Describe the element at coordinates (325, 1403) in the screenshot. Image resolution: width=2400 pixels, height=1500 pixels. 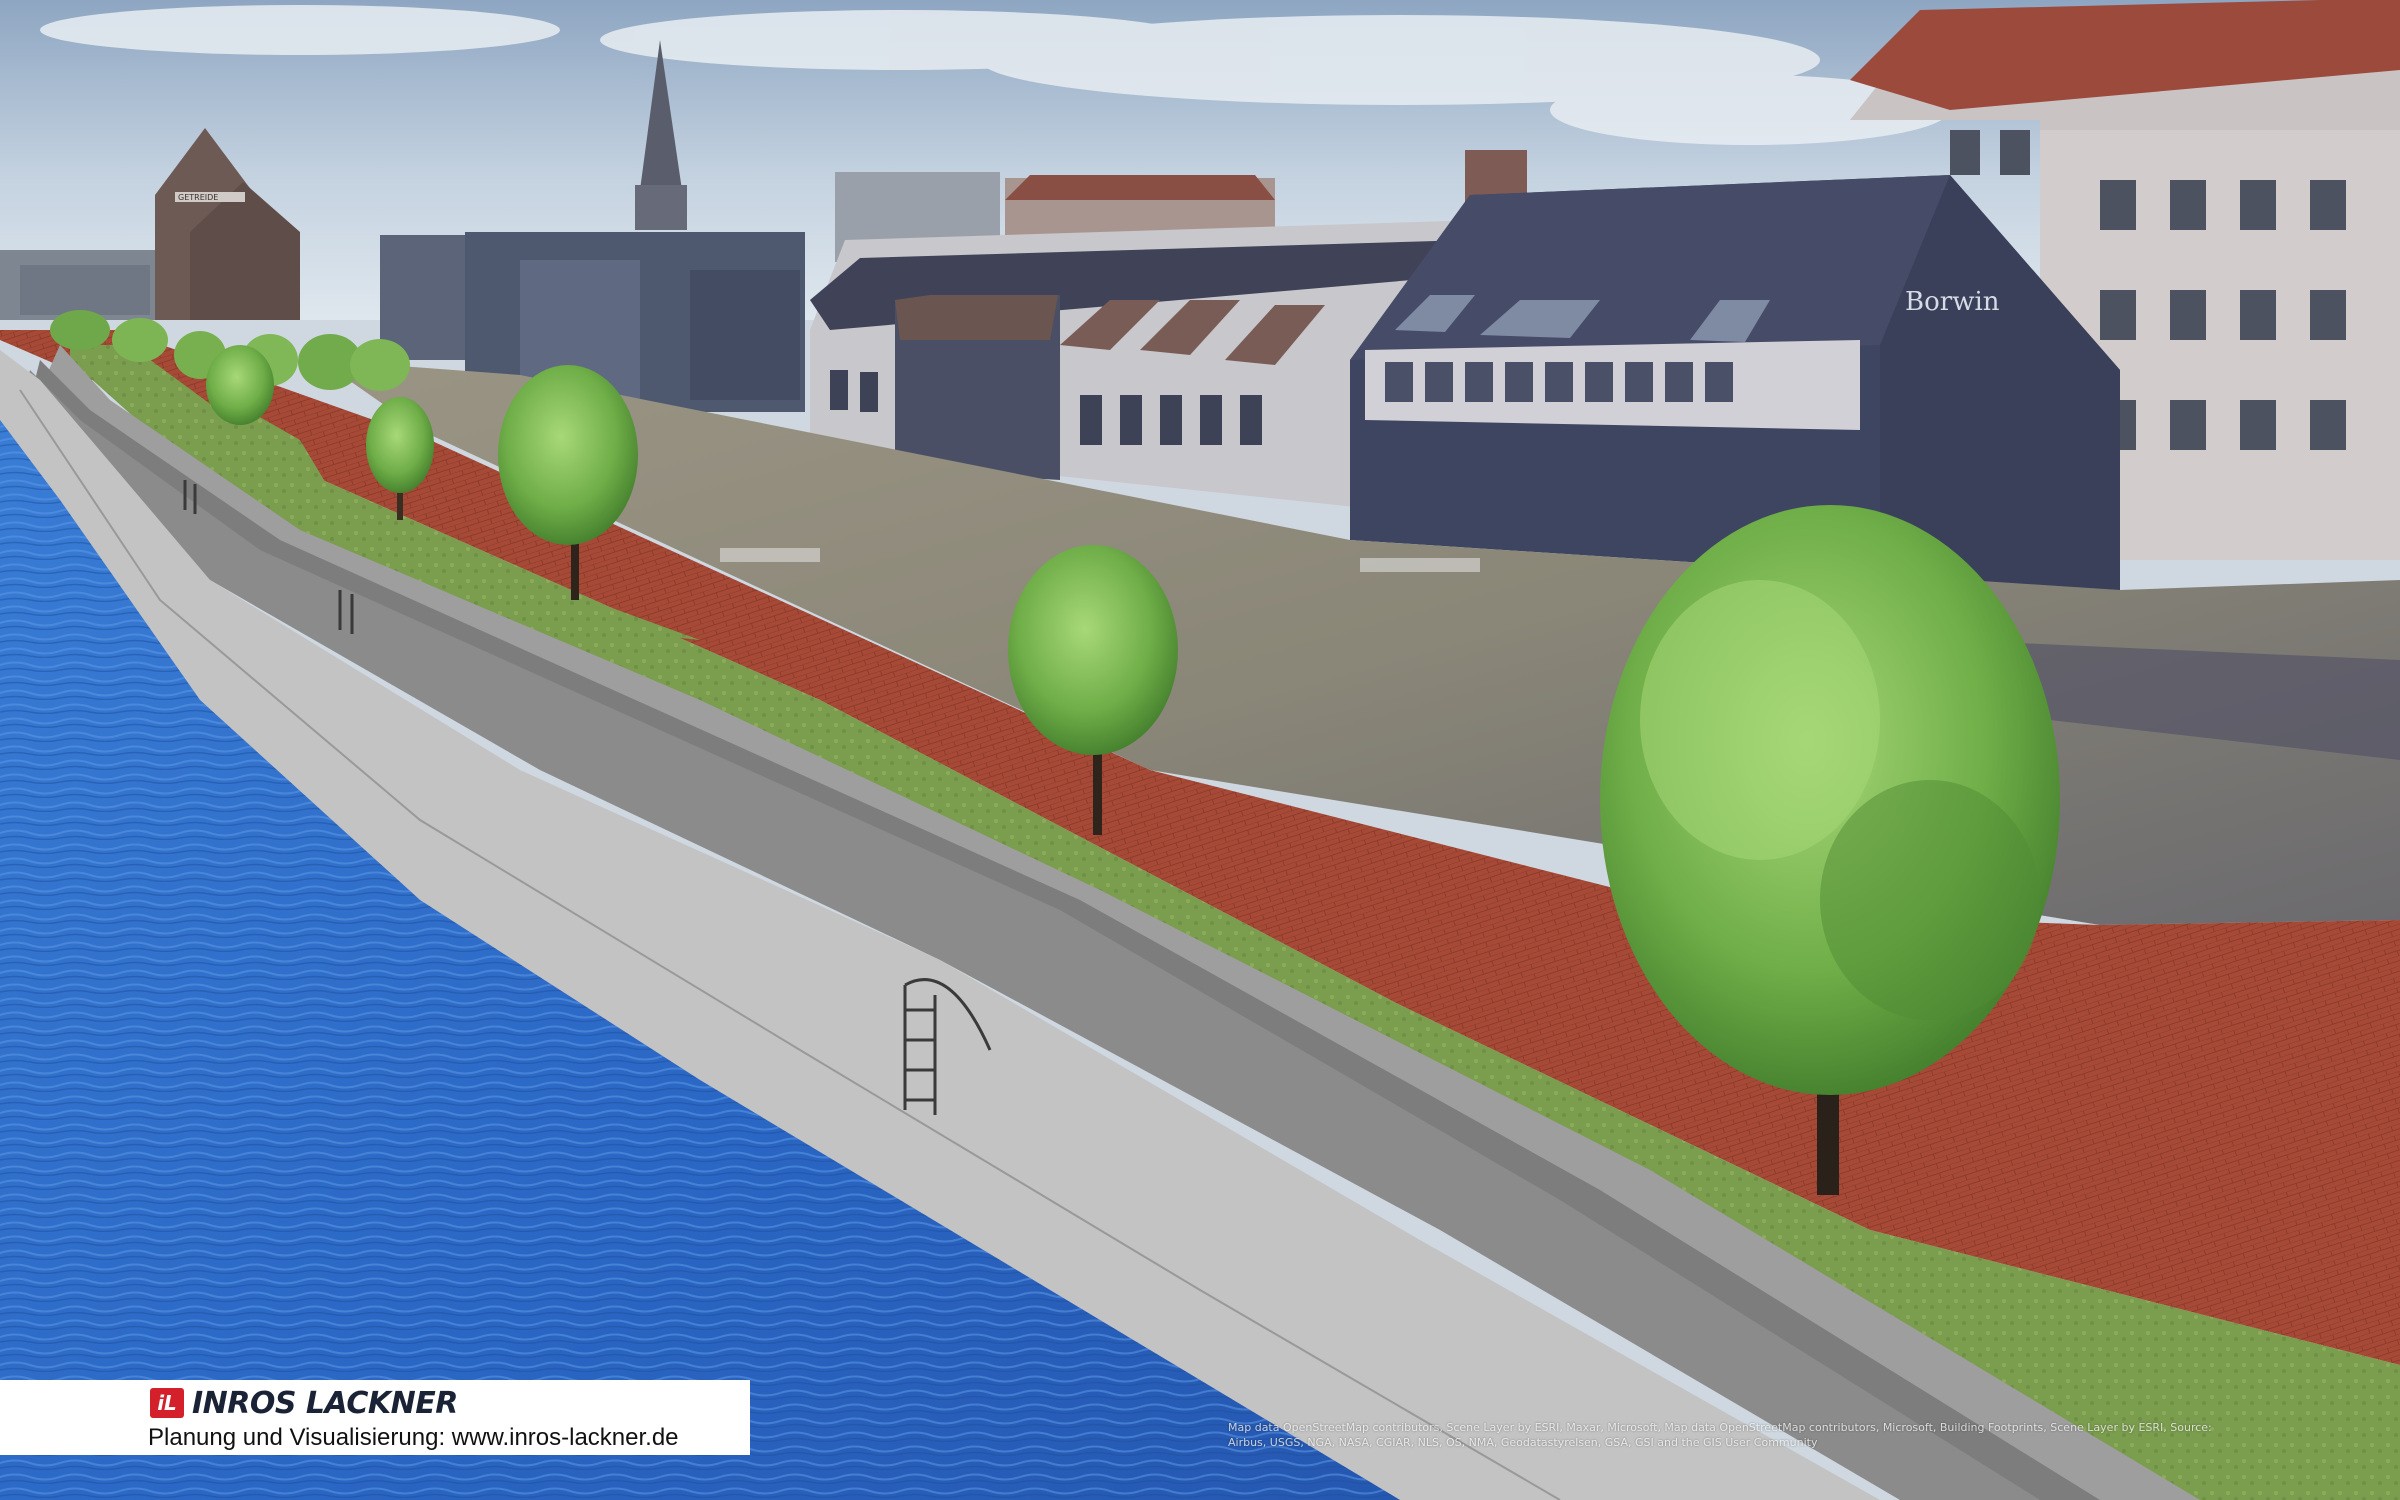
I see `company-name: INROS LACKNER` at that location.